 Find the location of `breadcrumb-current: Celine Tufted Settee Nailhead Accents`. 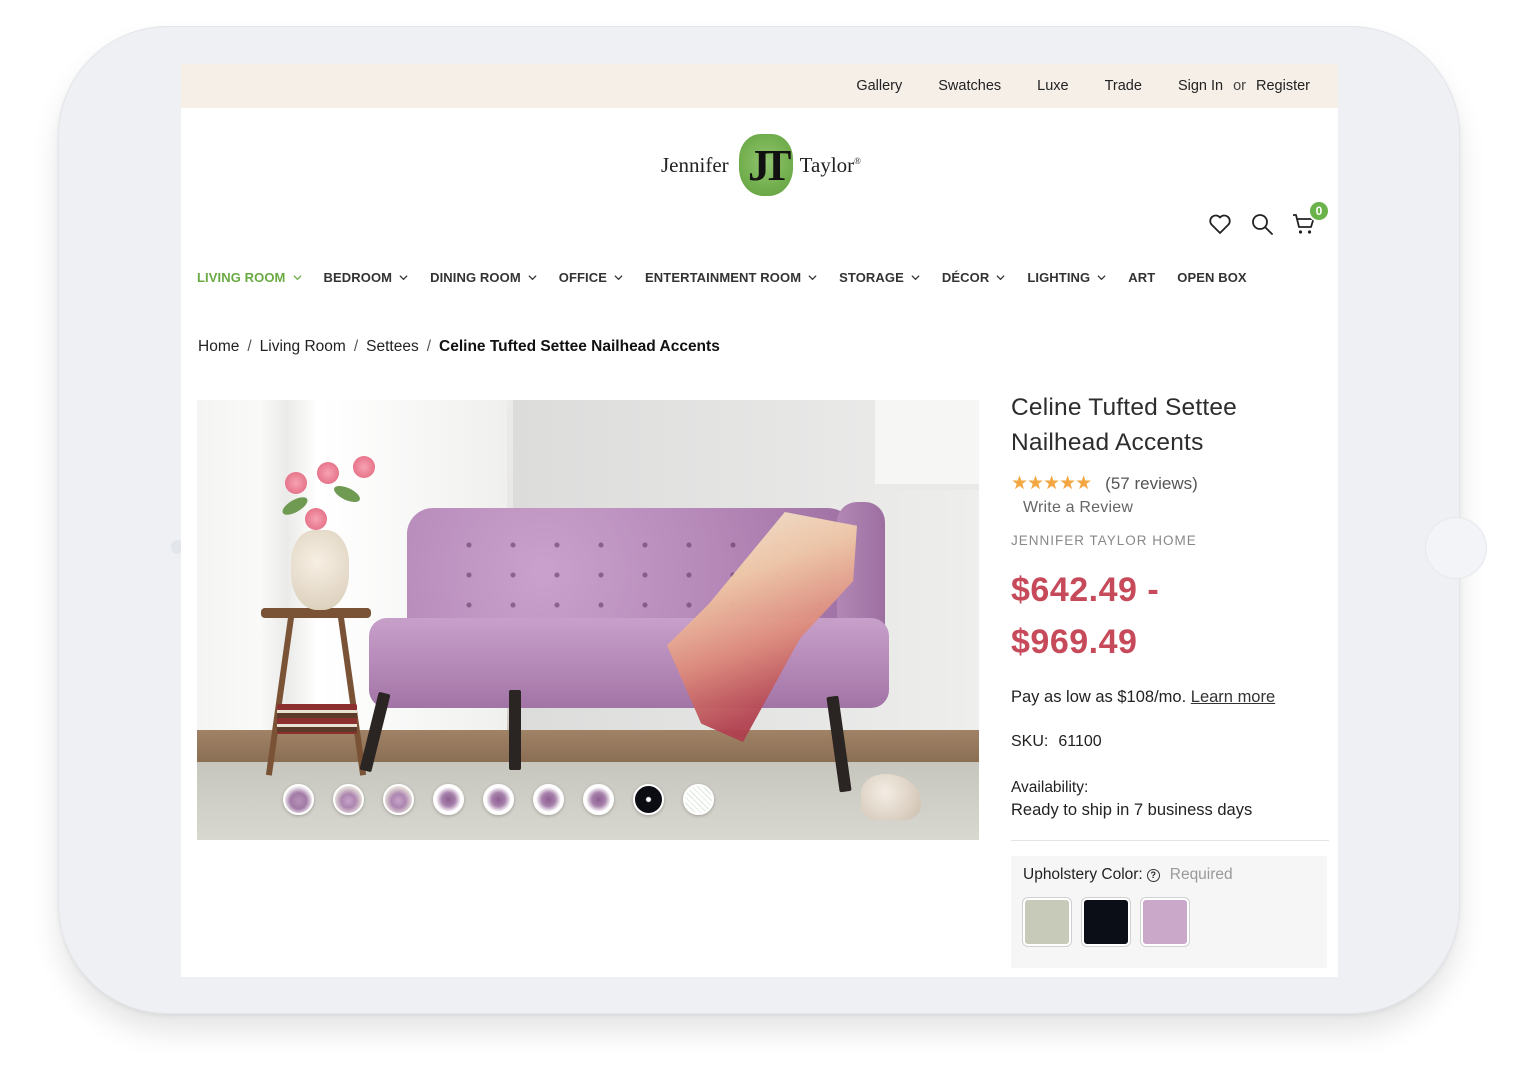

breadcrumb-current: Celine Tufted Settee Nailhead Accents is located at coordinates (579, 346).